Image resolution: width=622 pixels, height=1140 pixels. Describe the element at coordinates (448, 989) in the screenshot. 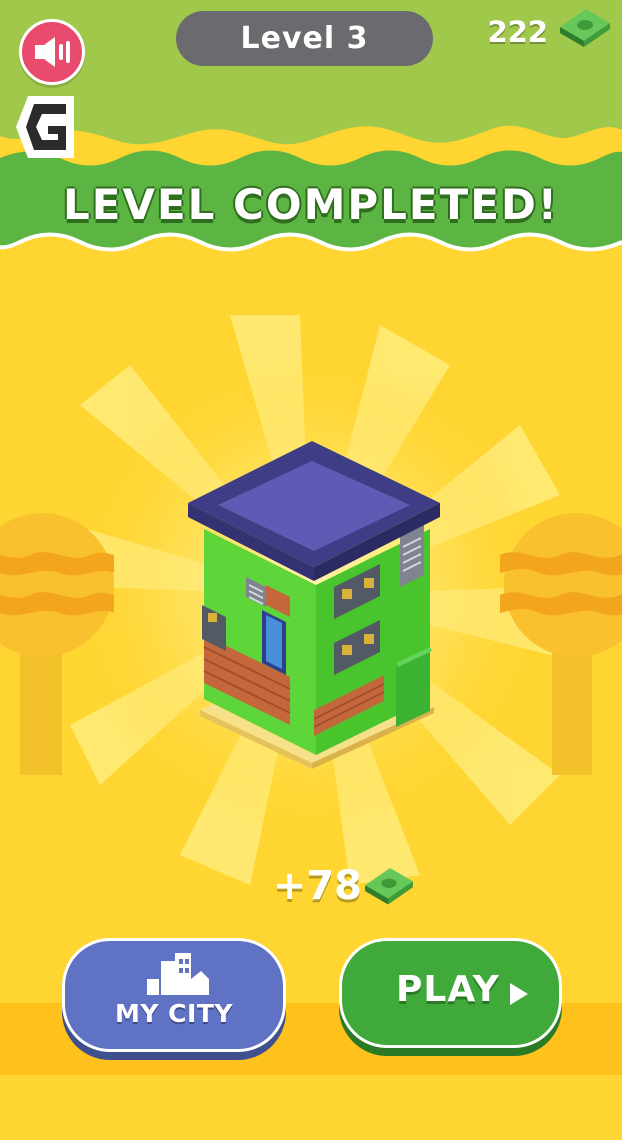

I see `play-label: PLAY` at that location.